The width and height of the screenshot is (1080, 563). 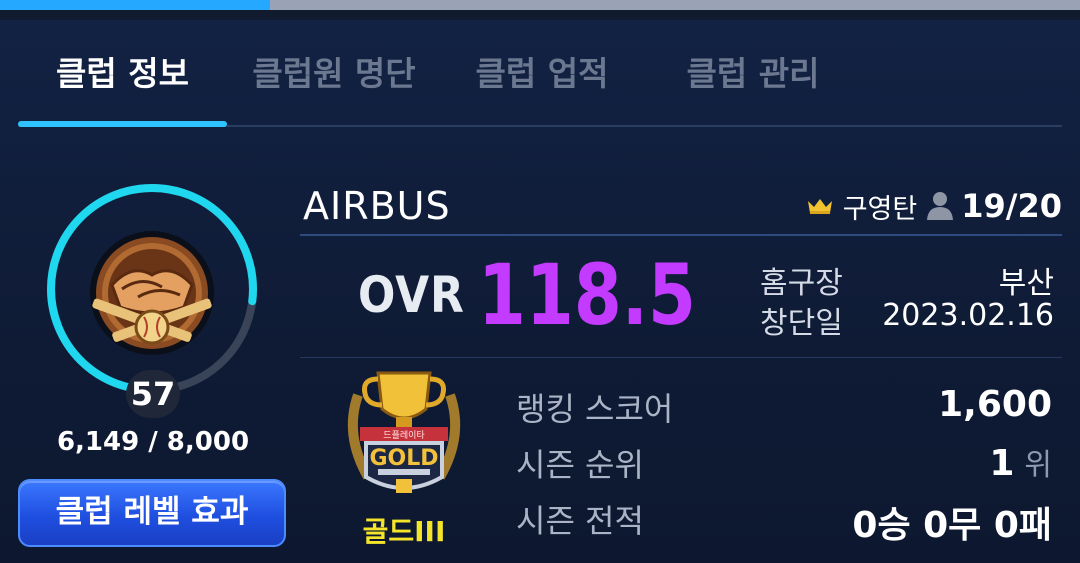 I want to click on tab-club-members: 클럽원 명단, so click(x=334, y=76).